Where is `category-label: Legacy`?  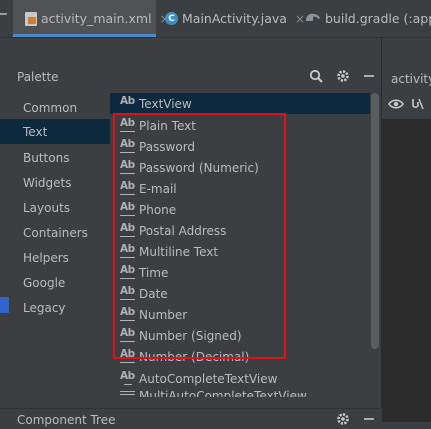
category-label: Legacy is located at coordinates (44, 307).